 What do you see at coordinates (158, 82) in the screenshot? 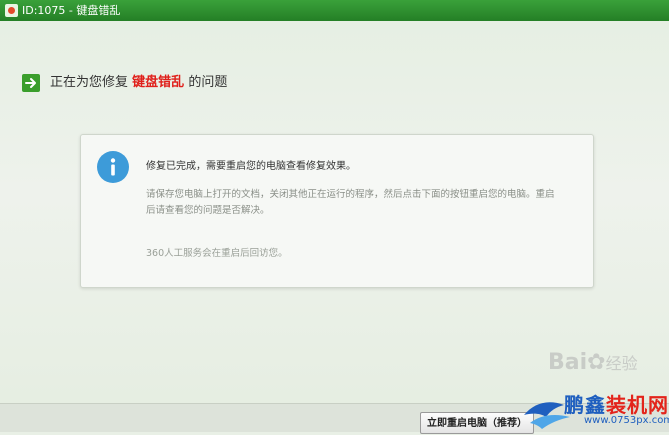
I see `heading-highlight: 键盘错乱` at bounding box center [158, 82].